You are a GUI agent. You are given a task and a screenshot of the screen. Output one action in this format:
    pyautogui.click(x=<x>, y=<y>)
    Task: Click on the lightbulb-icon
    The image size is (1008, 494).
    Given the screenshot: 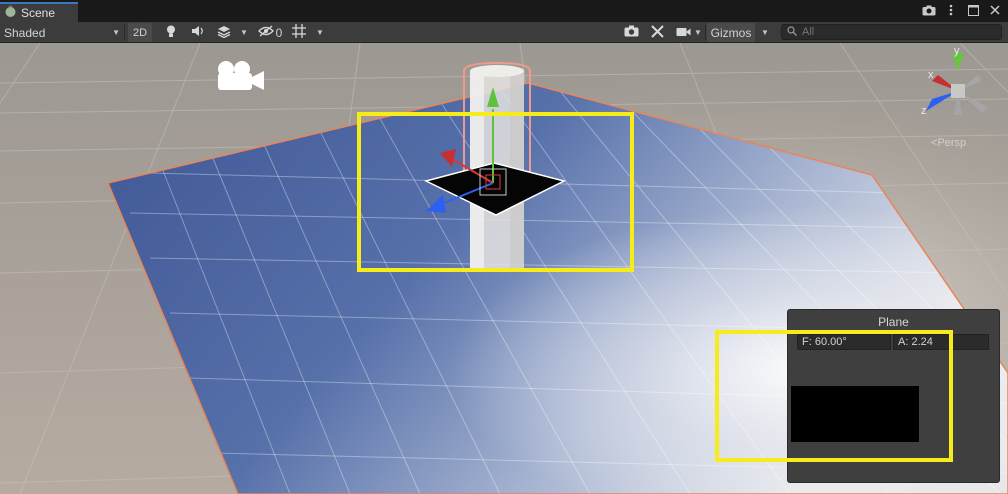 What is the action you would take?
    pyautogui.click(x=171, y=33)
    